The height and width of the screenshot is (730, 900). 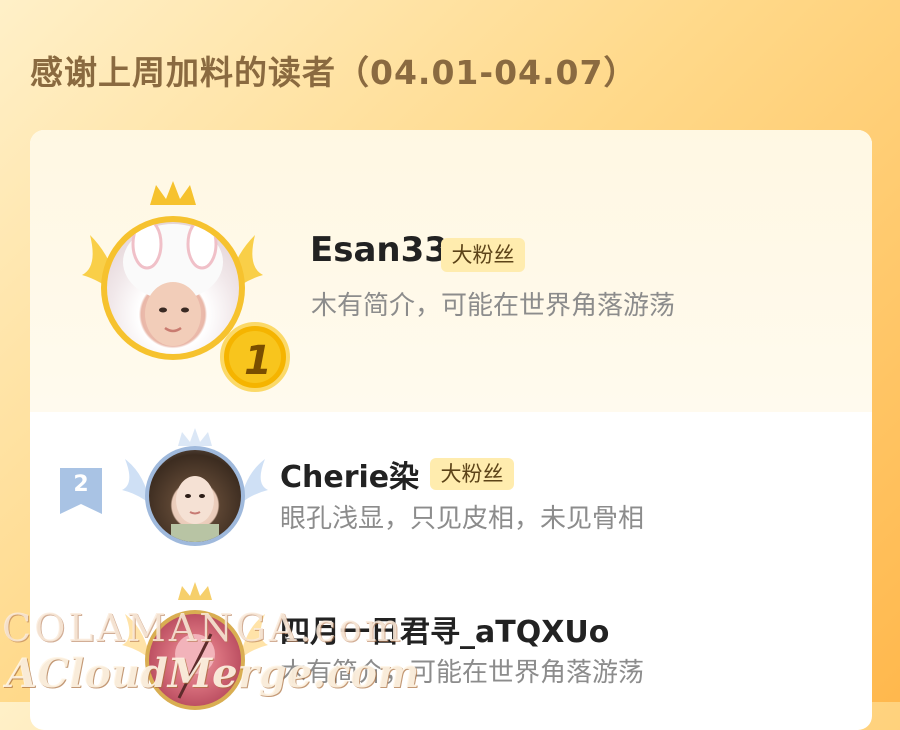 I want to click on username: Esan33, so click(x=379, y=250).